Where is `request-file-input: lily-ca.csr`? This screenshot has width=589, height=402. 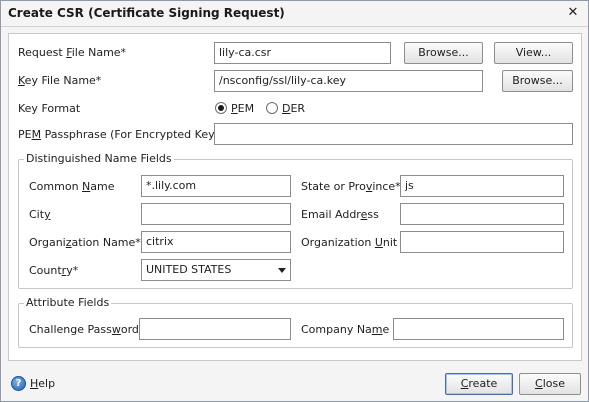
request-file-input: lily-ca.csr is located at coordinates (302, 53).